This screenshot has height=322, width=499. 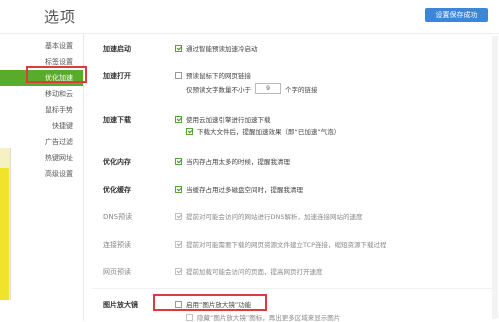 What do you see at coordinates (117, 245) in the screenshot?
I see `label-connect: 连接预读` at bounding box center [117, 245].